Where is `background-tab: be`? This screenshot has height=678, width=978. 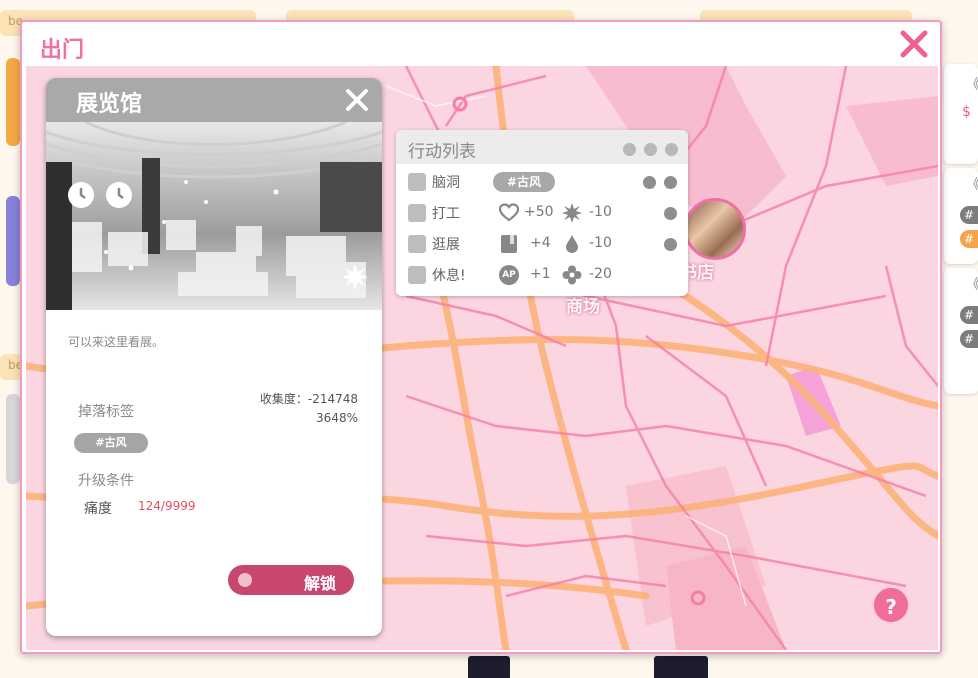
background-tab: be is located at coordinates (11, 367).